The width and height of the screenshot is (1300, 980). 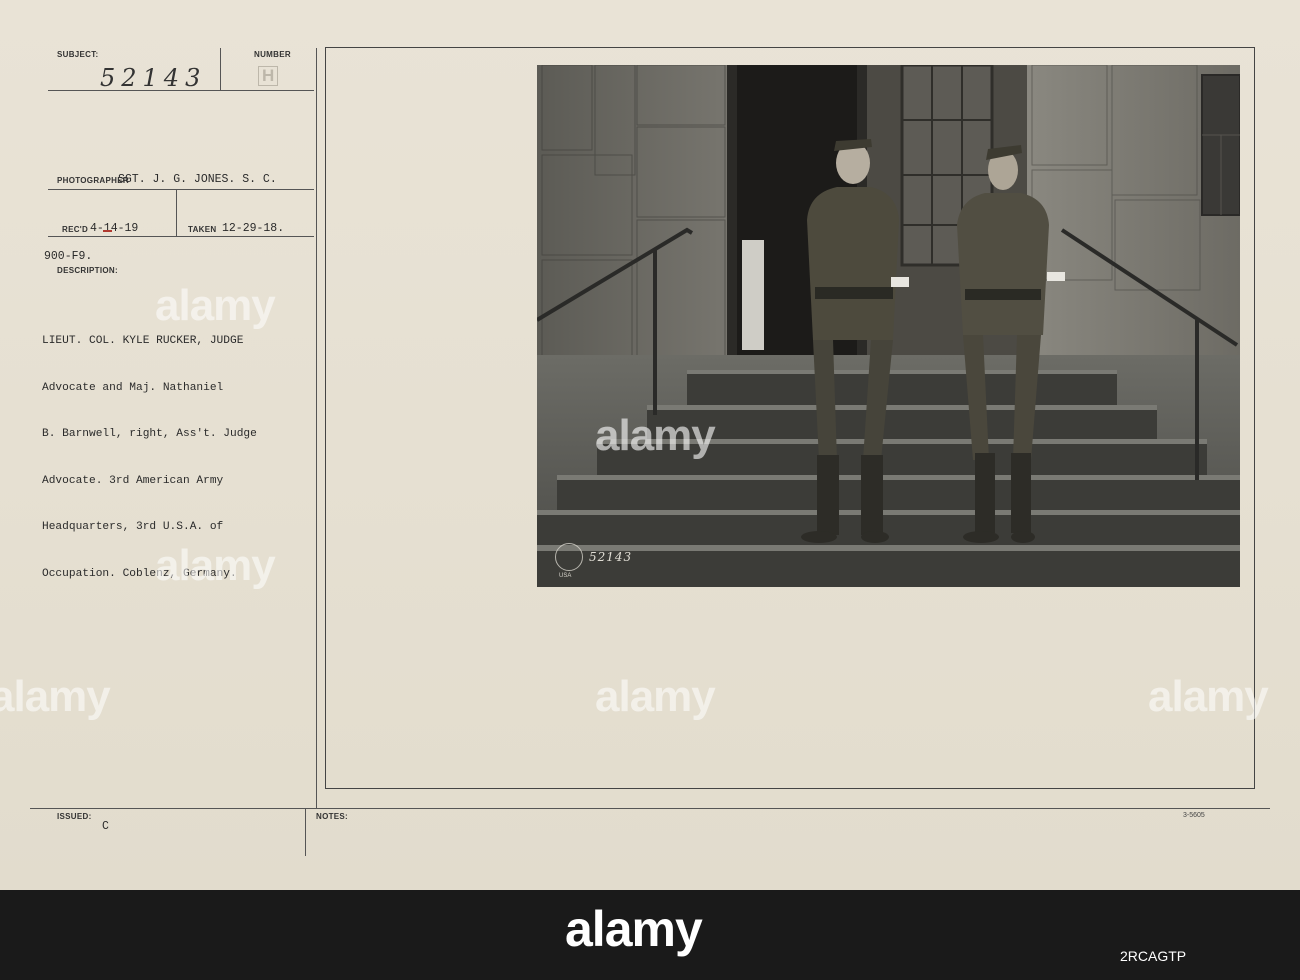 I want to click on taken-value: 12-29-18., so click(x=253, y=228).